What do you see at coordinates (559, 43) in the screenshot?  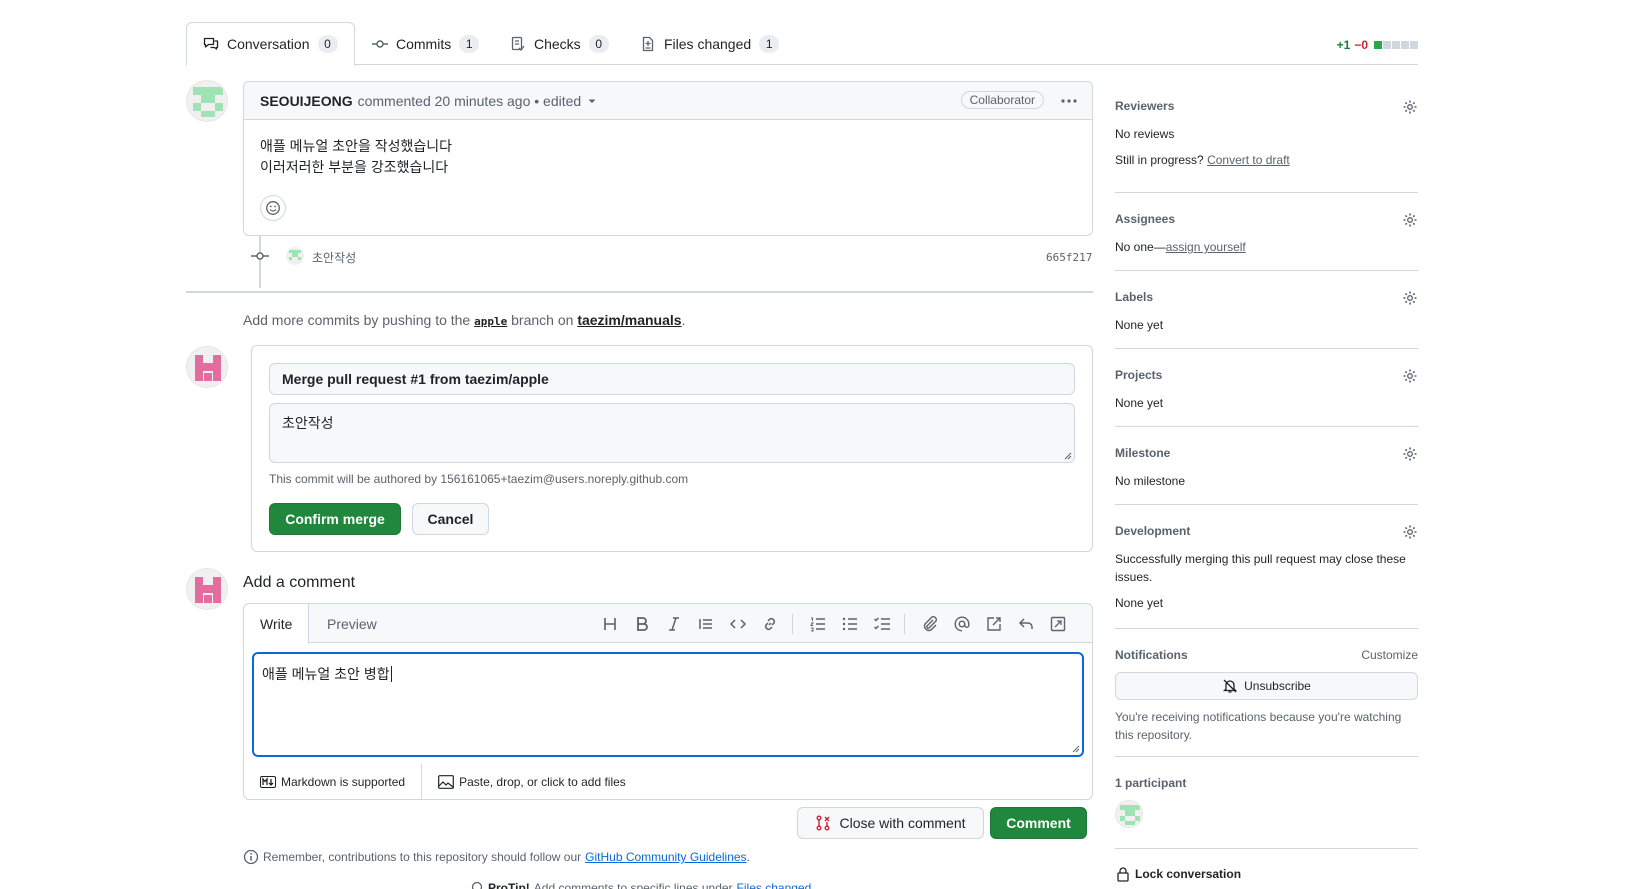 I see `tab-checks: Checks 0` at bounding box center [559, 43].